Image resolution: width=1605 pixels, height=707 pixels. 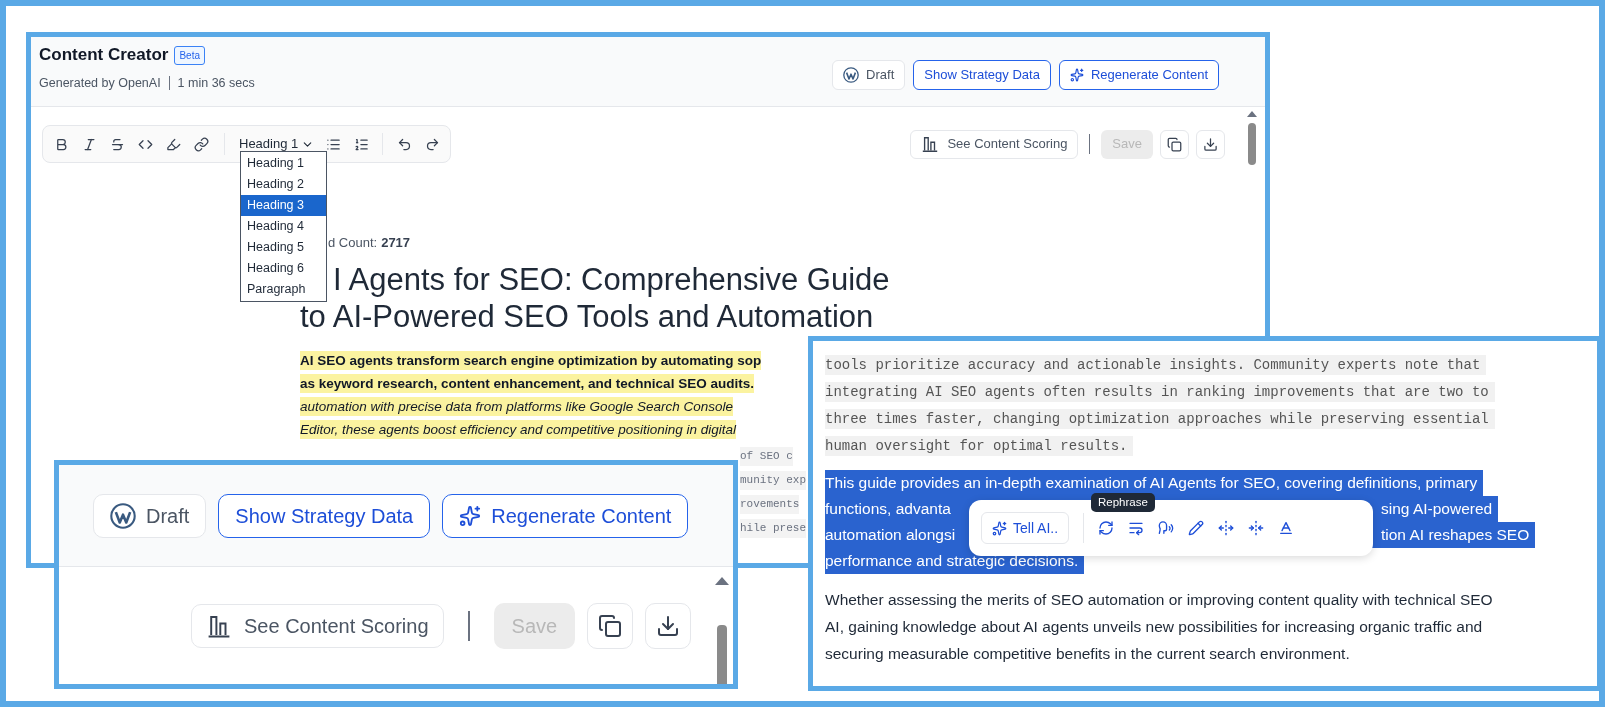 I want to click on rephrase-tooltip: Rephrase, so click(x=1123, y=502).